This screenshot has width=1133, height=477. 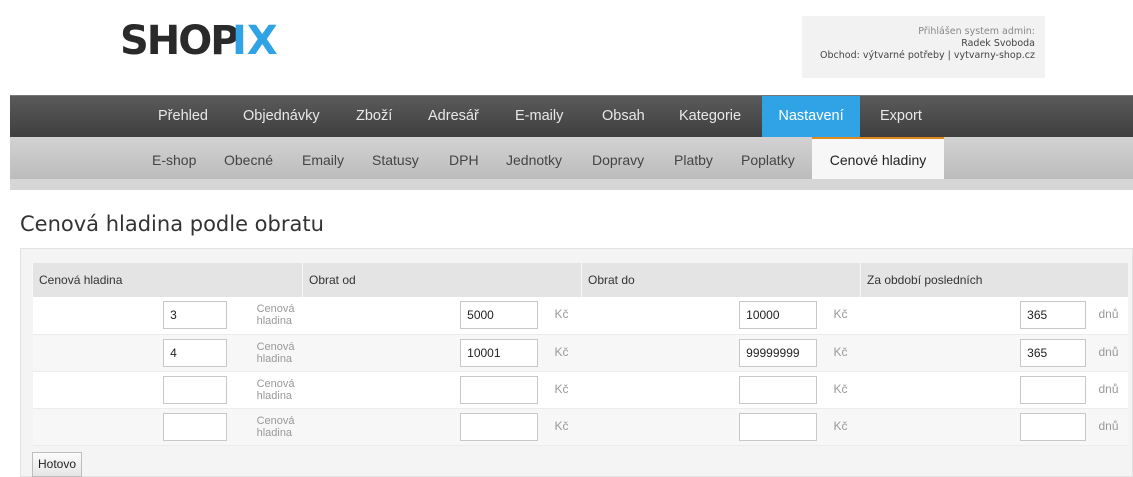 What do you see at coordinates (57, 464) in the screenshot?
I see `hotovo-button: Hotovo` at bounding box center [57, 464].